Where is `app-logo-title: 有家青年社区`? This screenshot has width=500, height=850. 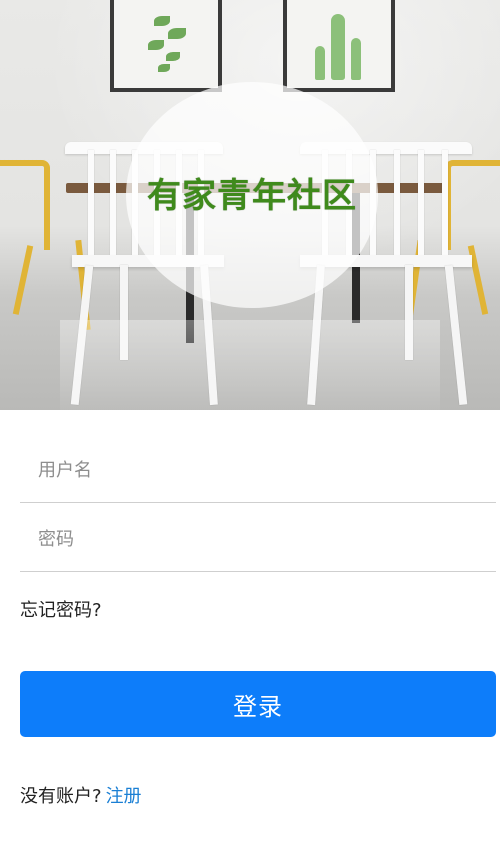
app-logo-title: 有家青年社区 is located at coordinates (252, 196).